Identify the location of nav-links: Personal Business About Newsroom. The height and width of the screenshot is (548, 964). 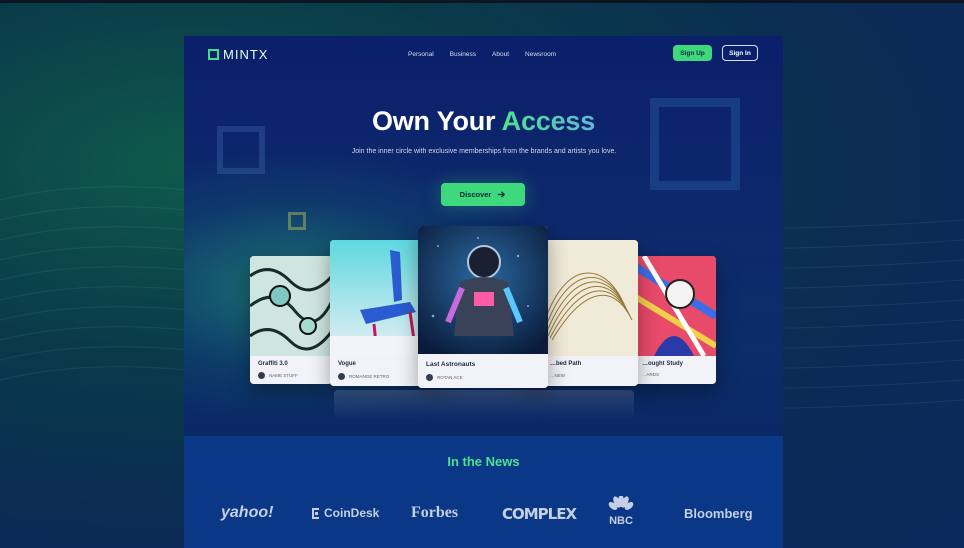
(482, 54).